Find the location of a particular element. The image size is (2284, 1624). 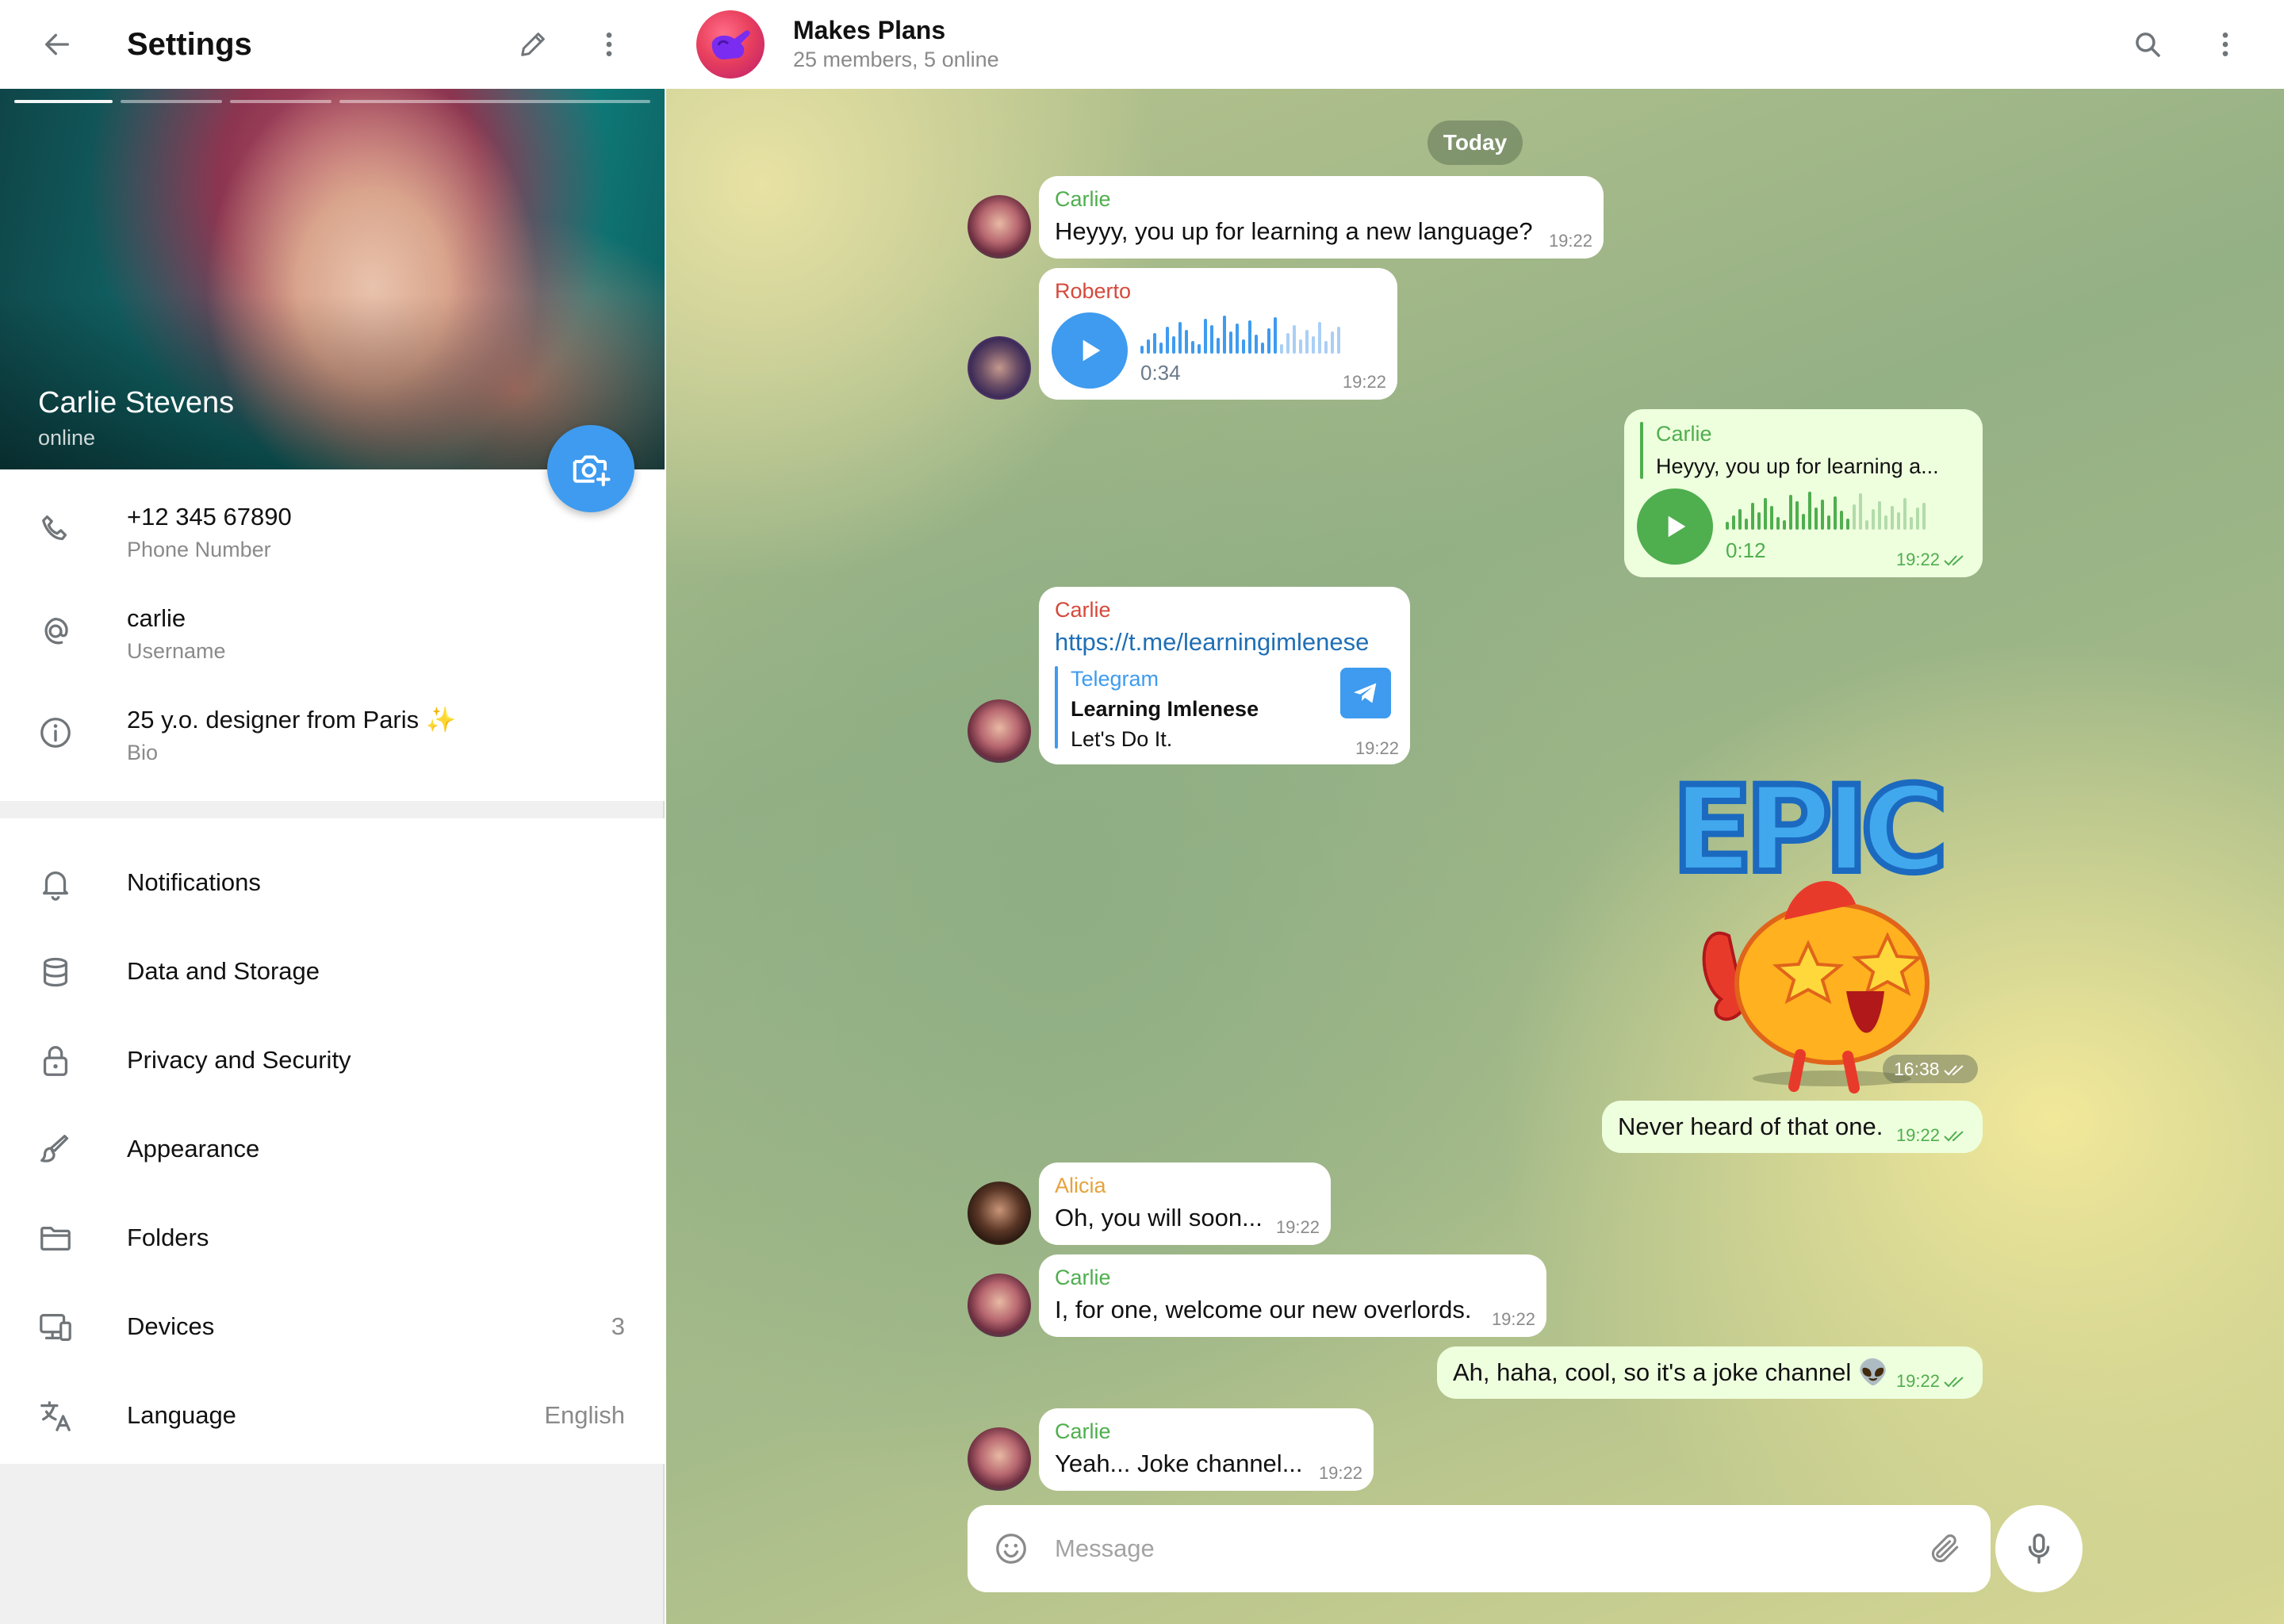

message-link: https://t.me/learningimlenese is located at coordinates (1212, 642).